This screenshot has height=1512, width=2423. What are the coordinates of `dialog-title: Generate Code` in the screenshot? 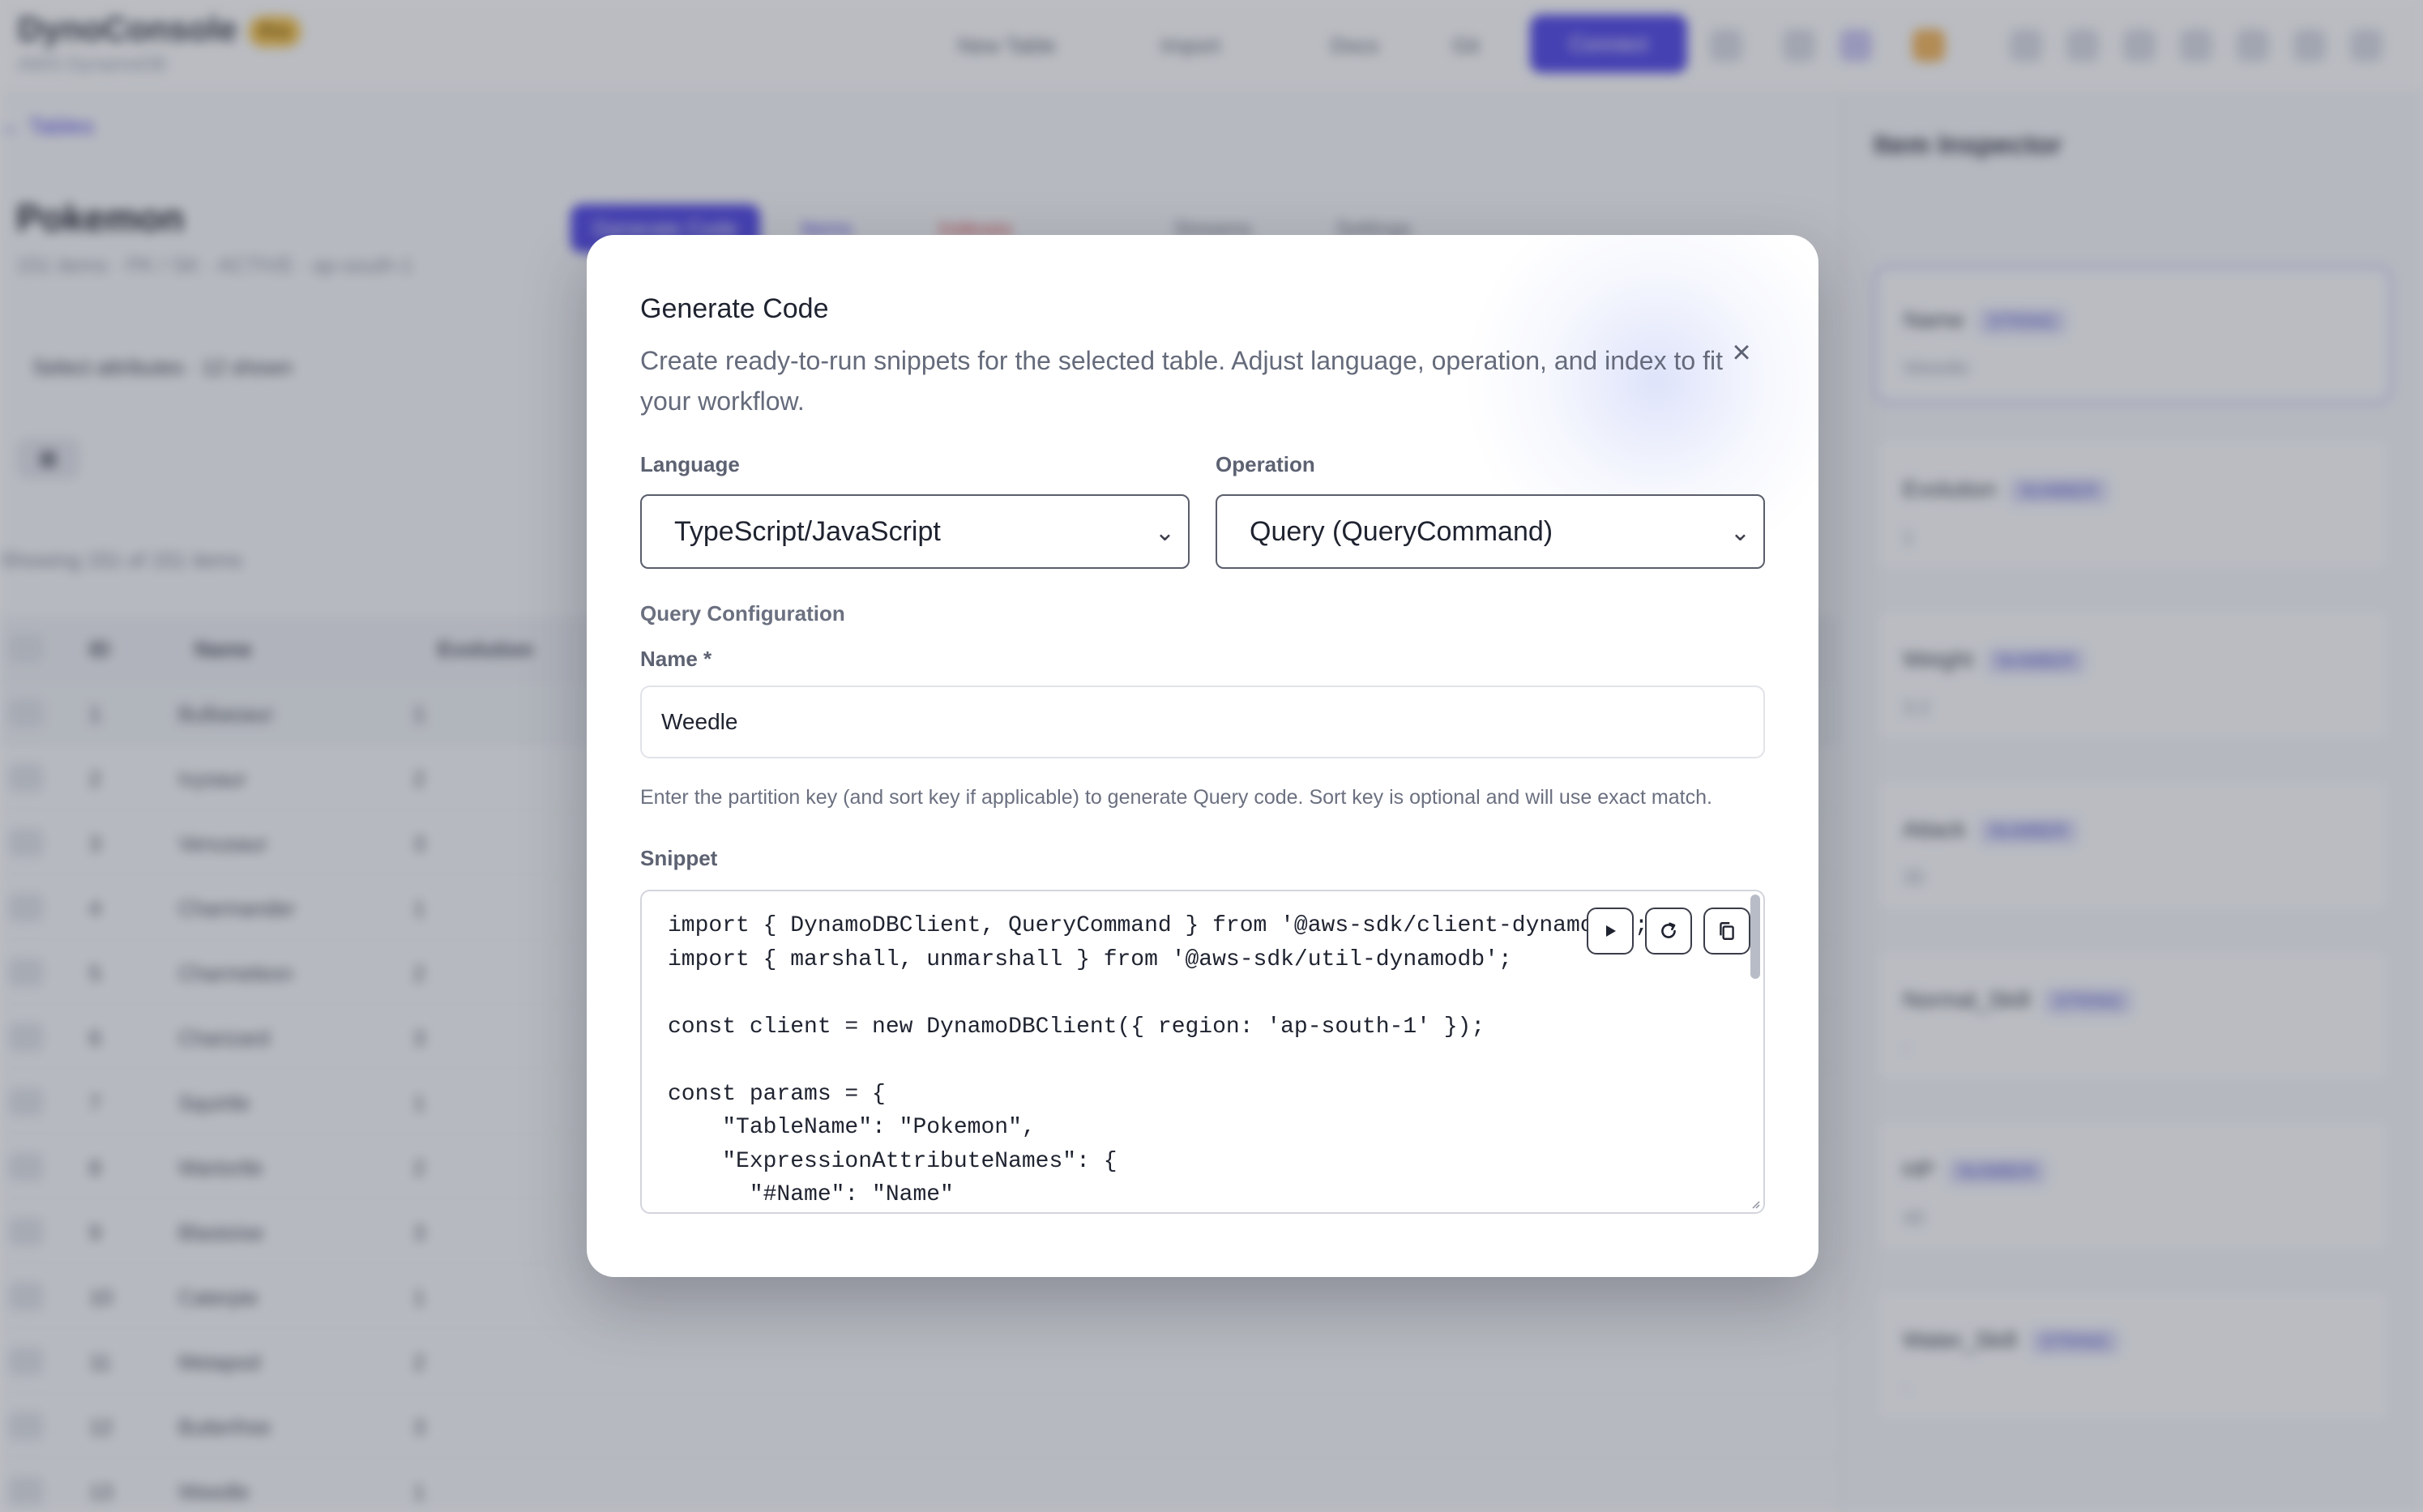 It's located at (734, 309).